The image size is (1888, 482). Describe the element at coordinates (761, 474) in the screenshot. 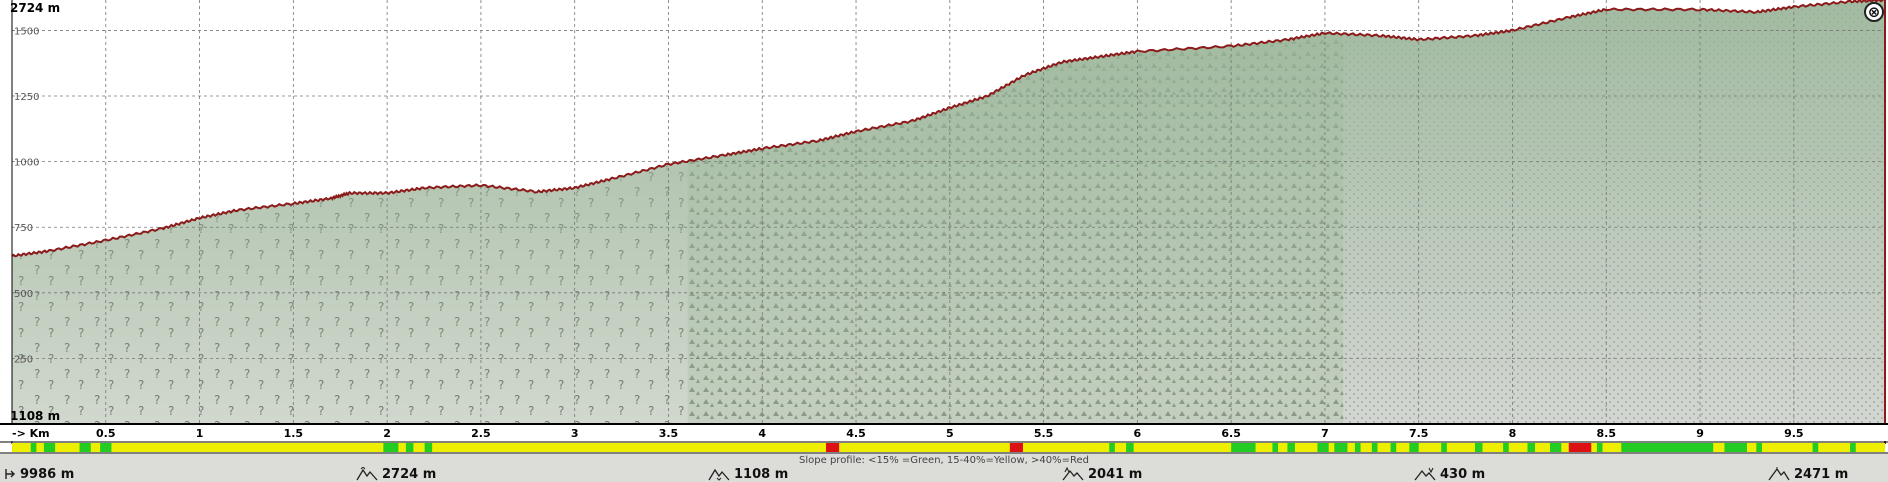

I see `min-elevation-value: 1108 m` at that location.